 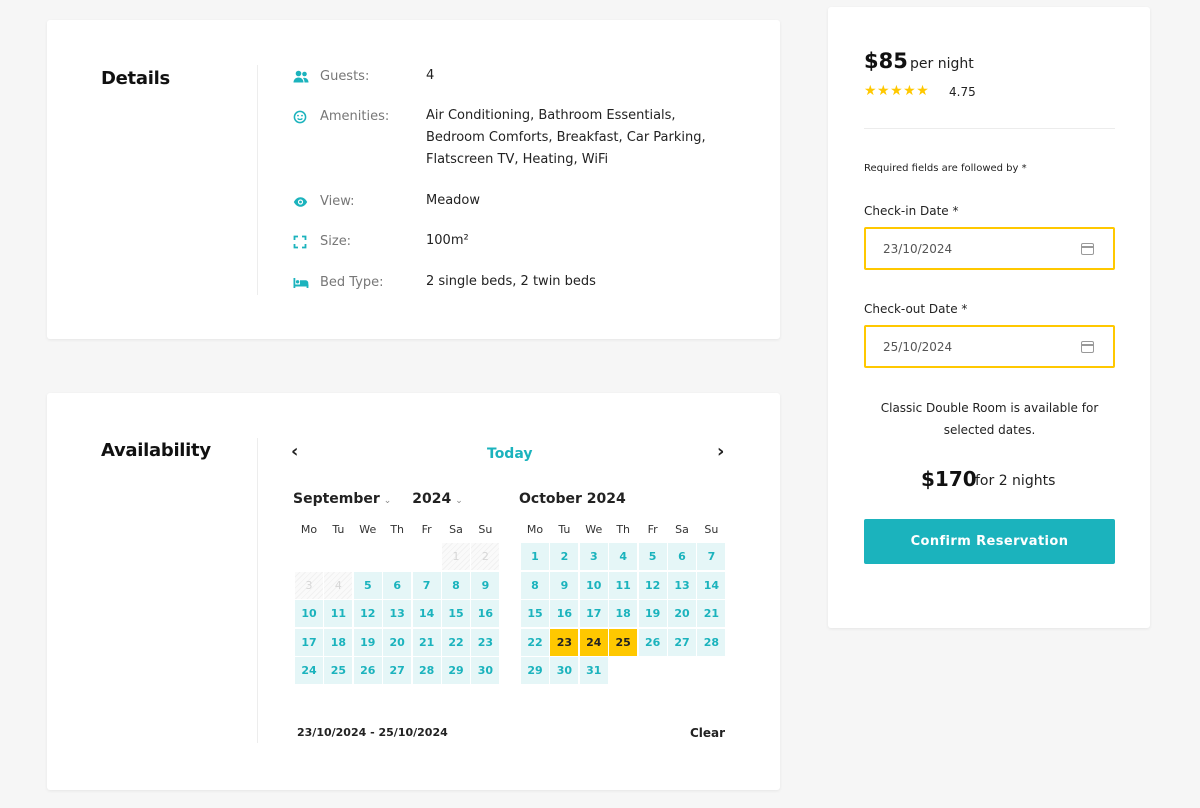 I want to click on calendar-day: 4, so click(x=623, y=556).